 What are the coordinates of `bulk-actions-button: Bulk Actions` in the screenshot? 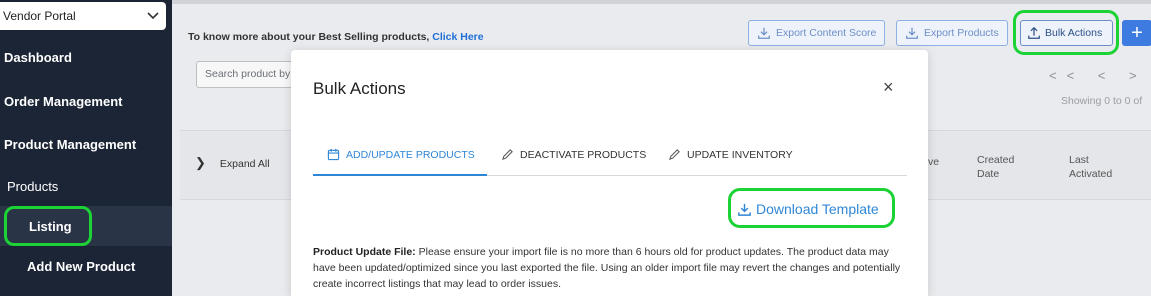 It's located at (1066, 33).